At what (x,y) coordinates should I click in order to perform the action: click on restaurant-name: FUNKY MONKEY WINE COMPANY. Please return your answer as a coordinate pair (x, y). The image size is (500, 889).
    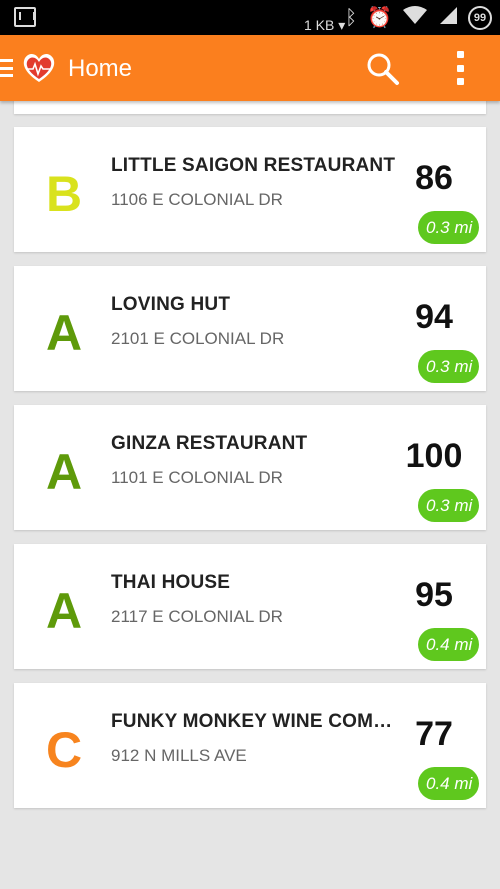
    Looking at the image, I should click on (253, 721).